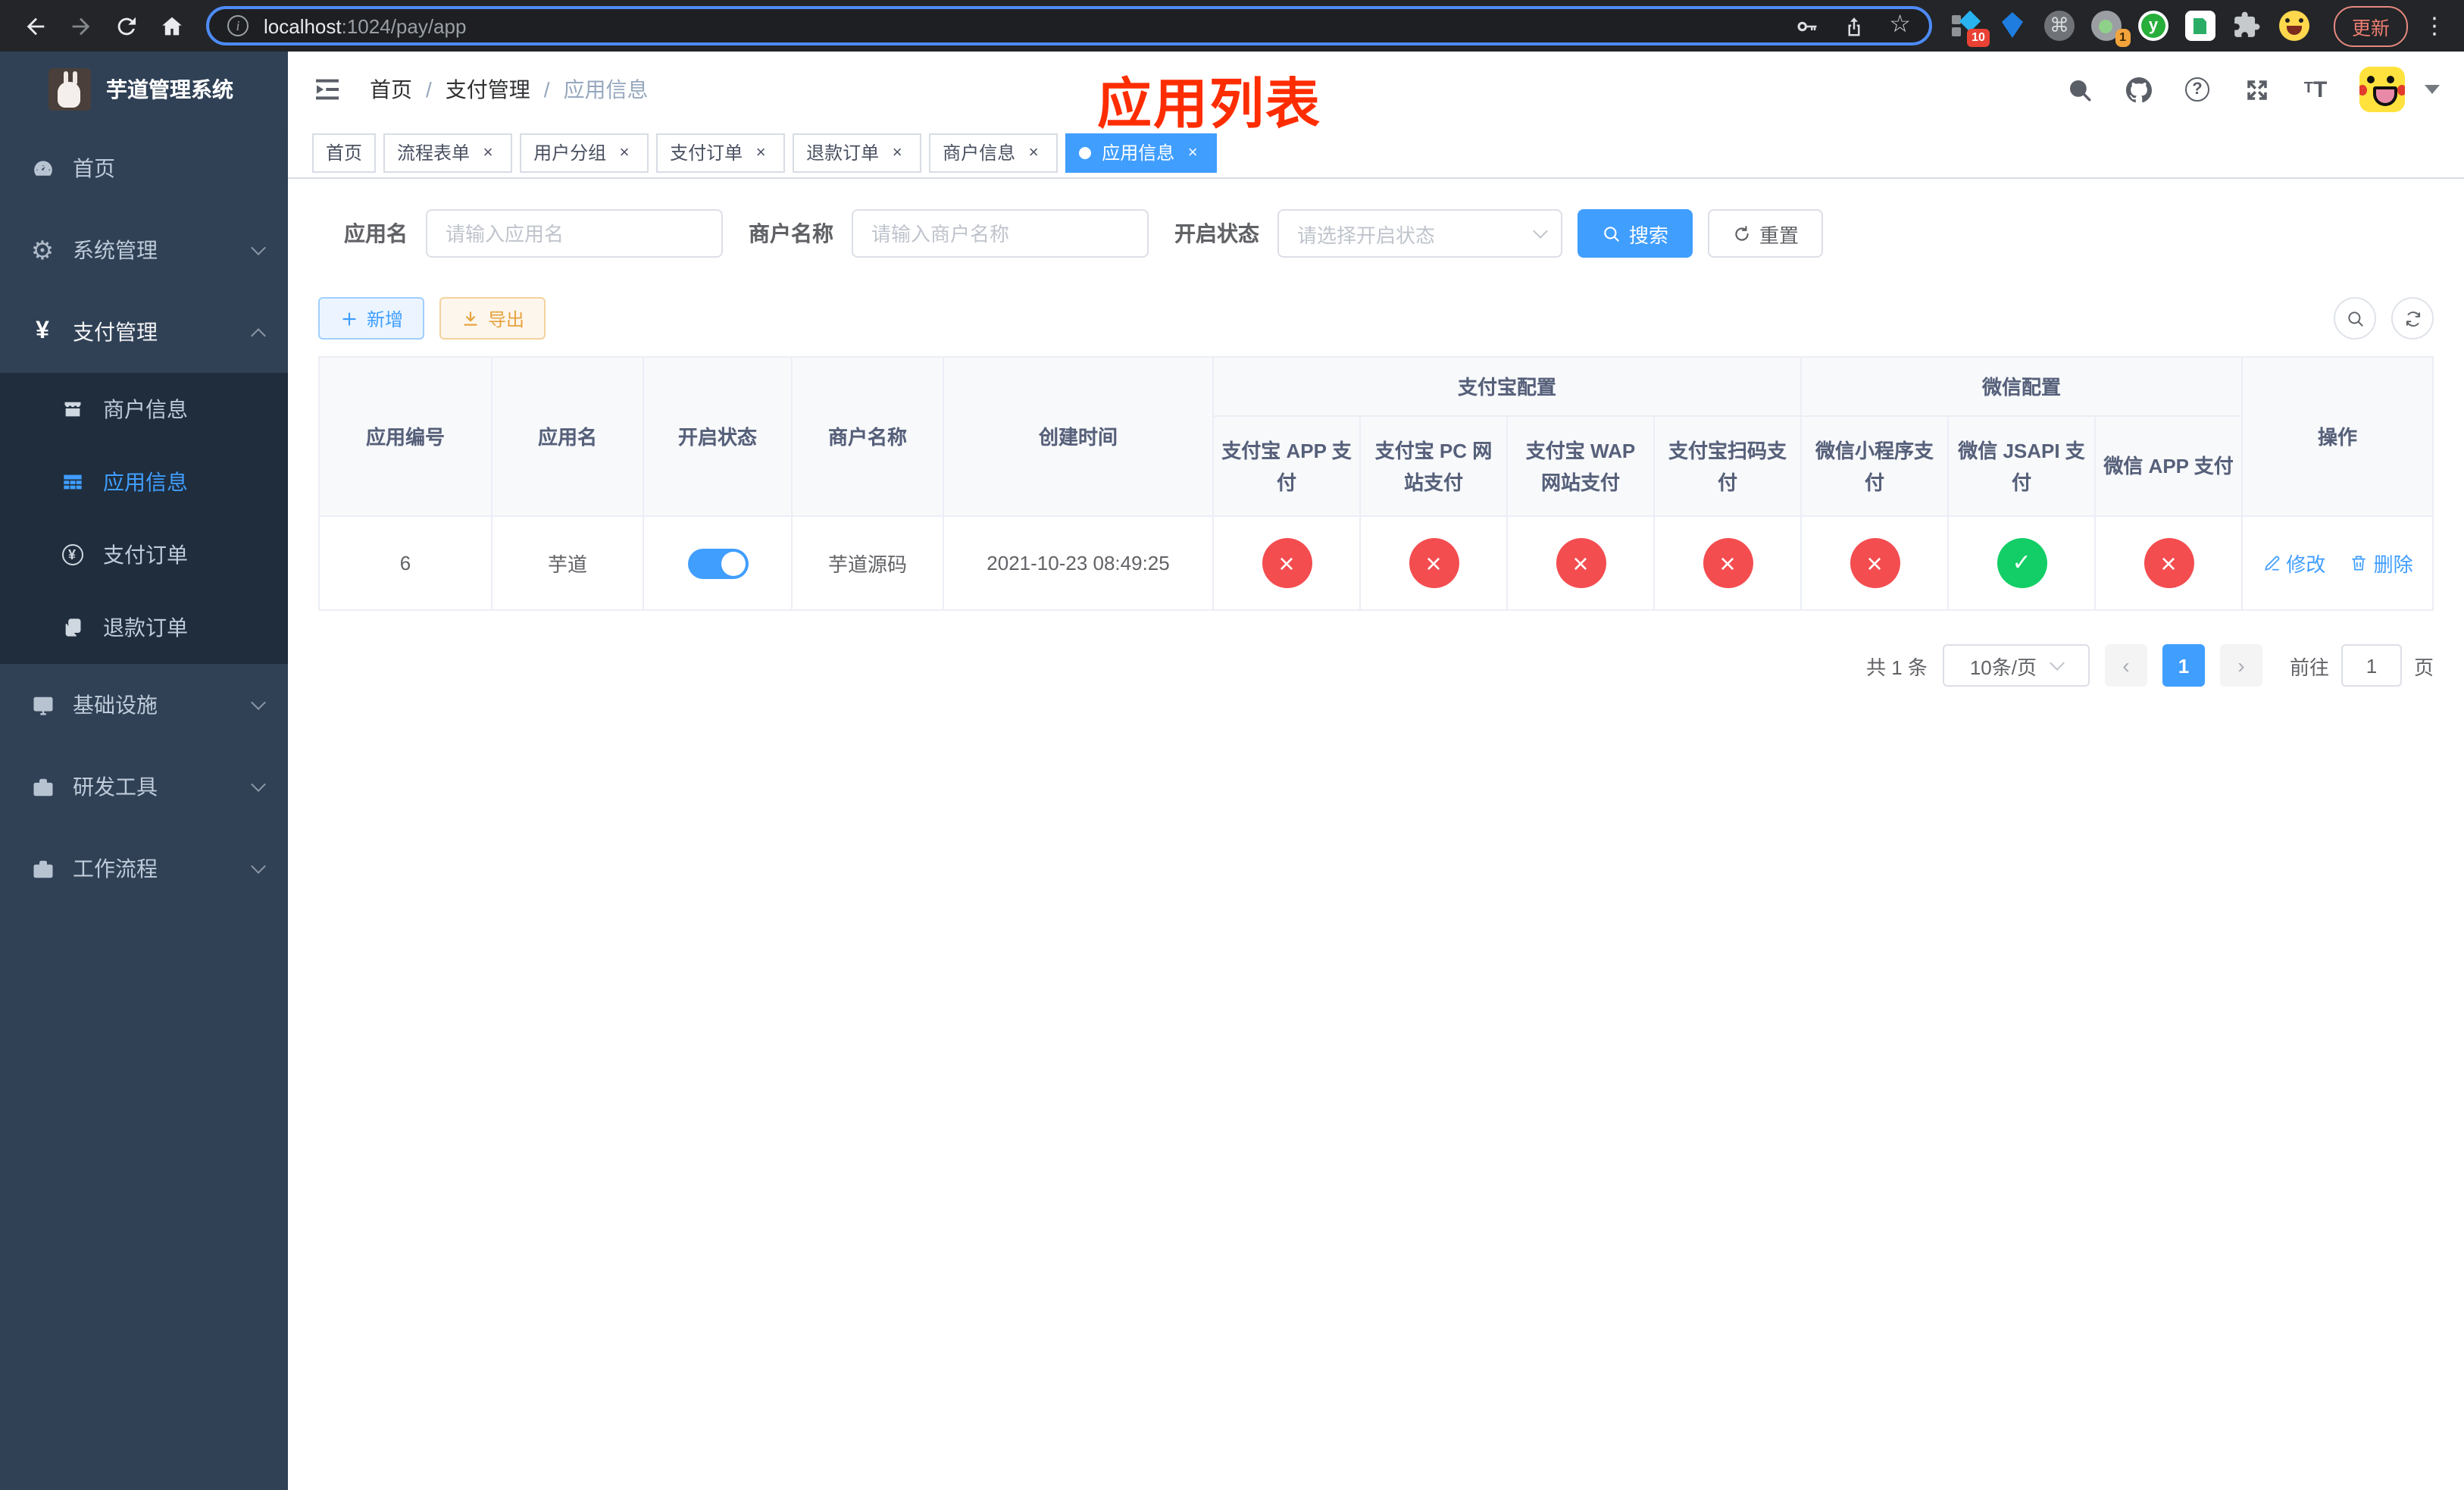 Image resolution: width=2464 pixels, height=1490 pixels. What do you see at coordinates (2123, 38) in the screenshot?
I see `extension-badge: 1` at bounding box center [2123, 38].